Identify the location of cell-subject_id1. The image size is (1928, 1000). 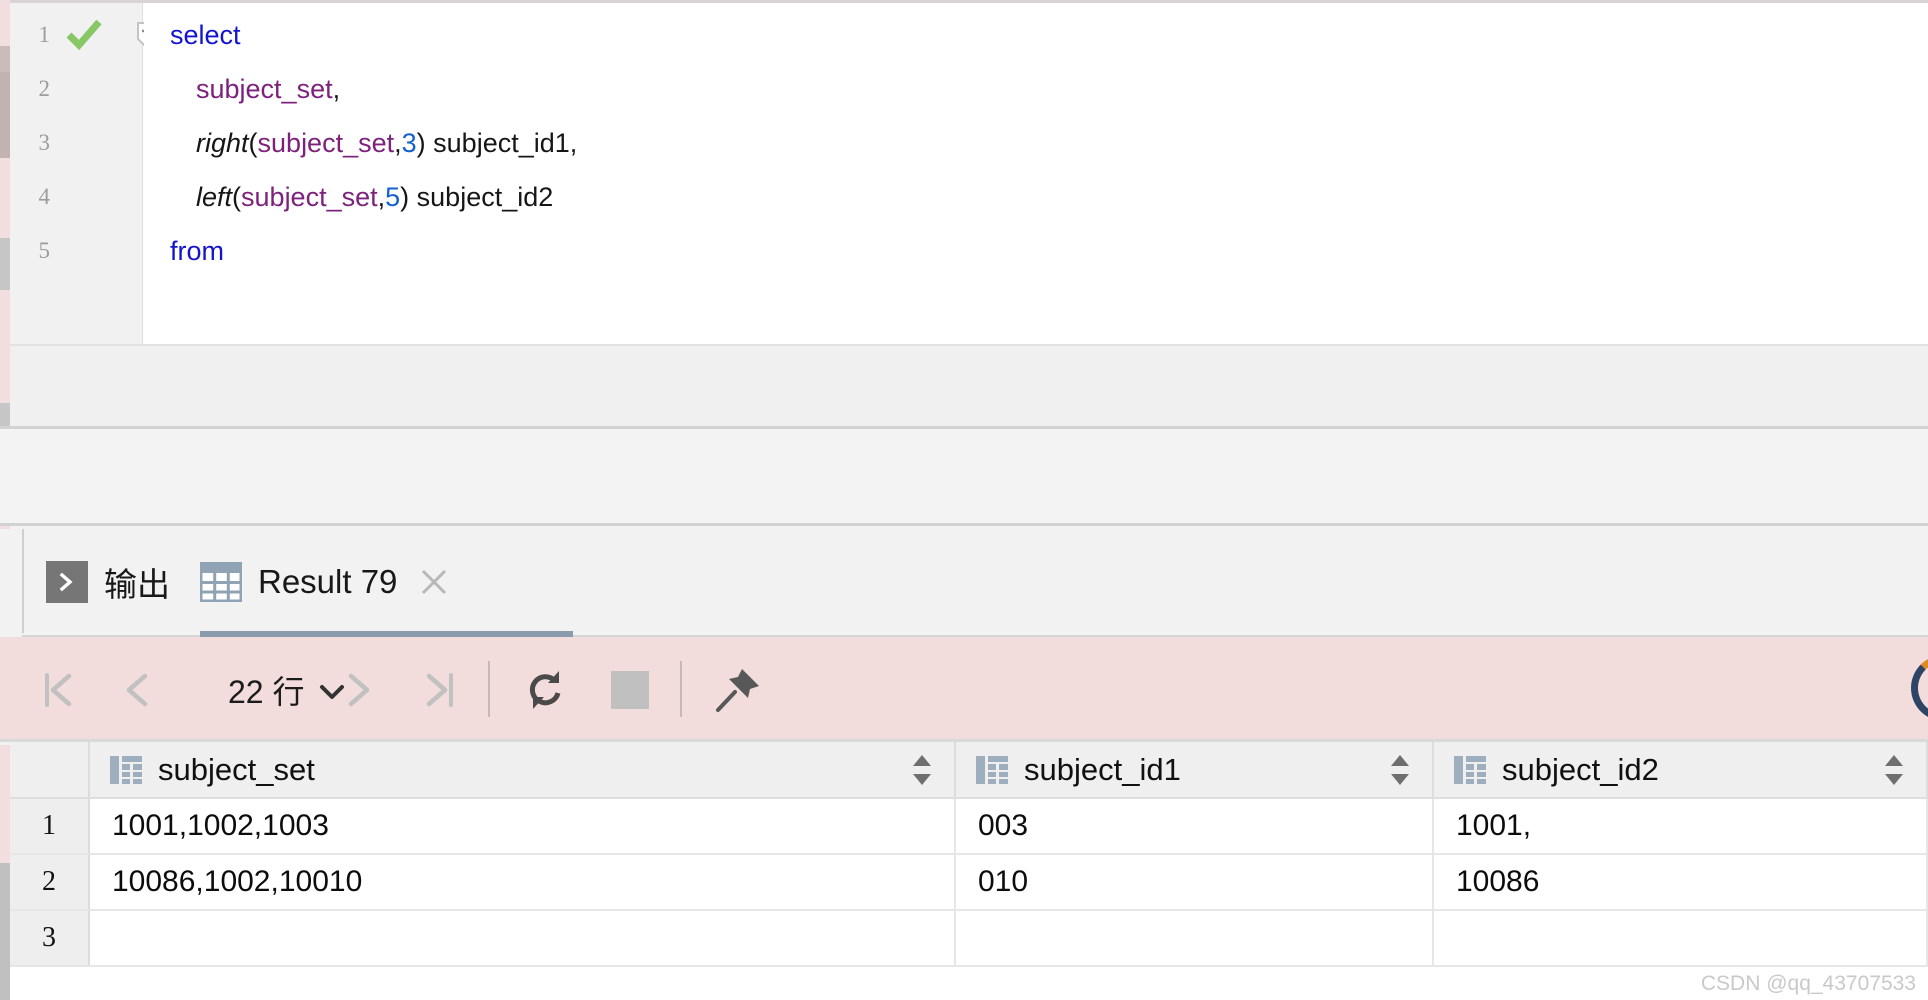
(1195, 938).